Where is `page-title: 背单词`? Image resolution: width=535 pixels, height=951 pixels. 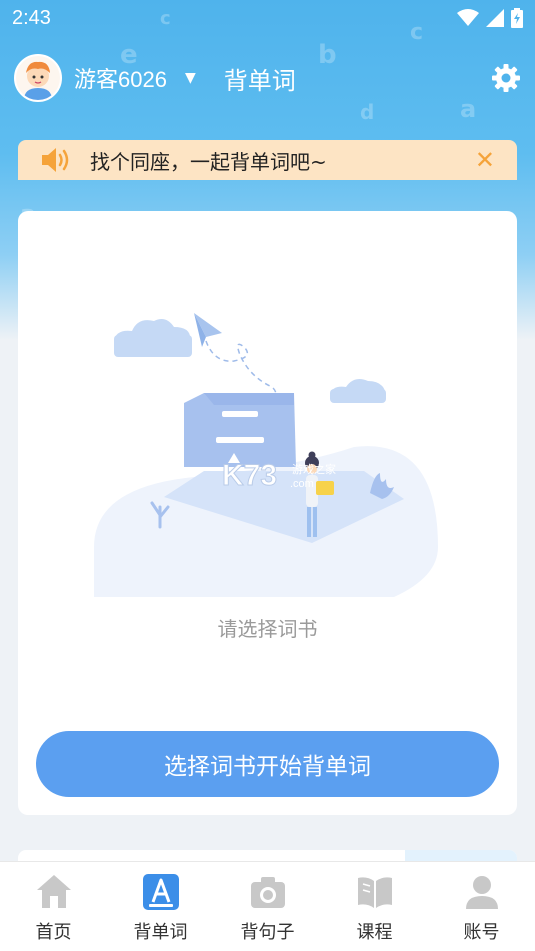
page-title: 背单词 is located at coordinates (259, 80).